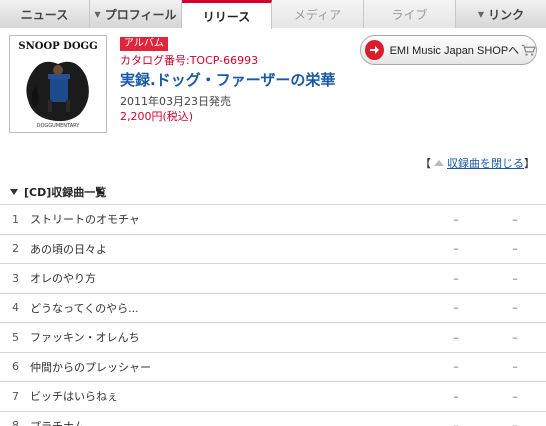 Image resolution: width=546 pixels, height=426 pixels. Describe the element at coordinates (15, 308) in the screenshot. I see `track-number: 4` at that location.